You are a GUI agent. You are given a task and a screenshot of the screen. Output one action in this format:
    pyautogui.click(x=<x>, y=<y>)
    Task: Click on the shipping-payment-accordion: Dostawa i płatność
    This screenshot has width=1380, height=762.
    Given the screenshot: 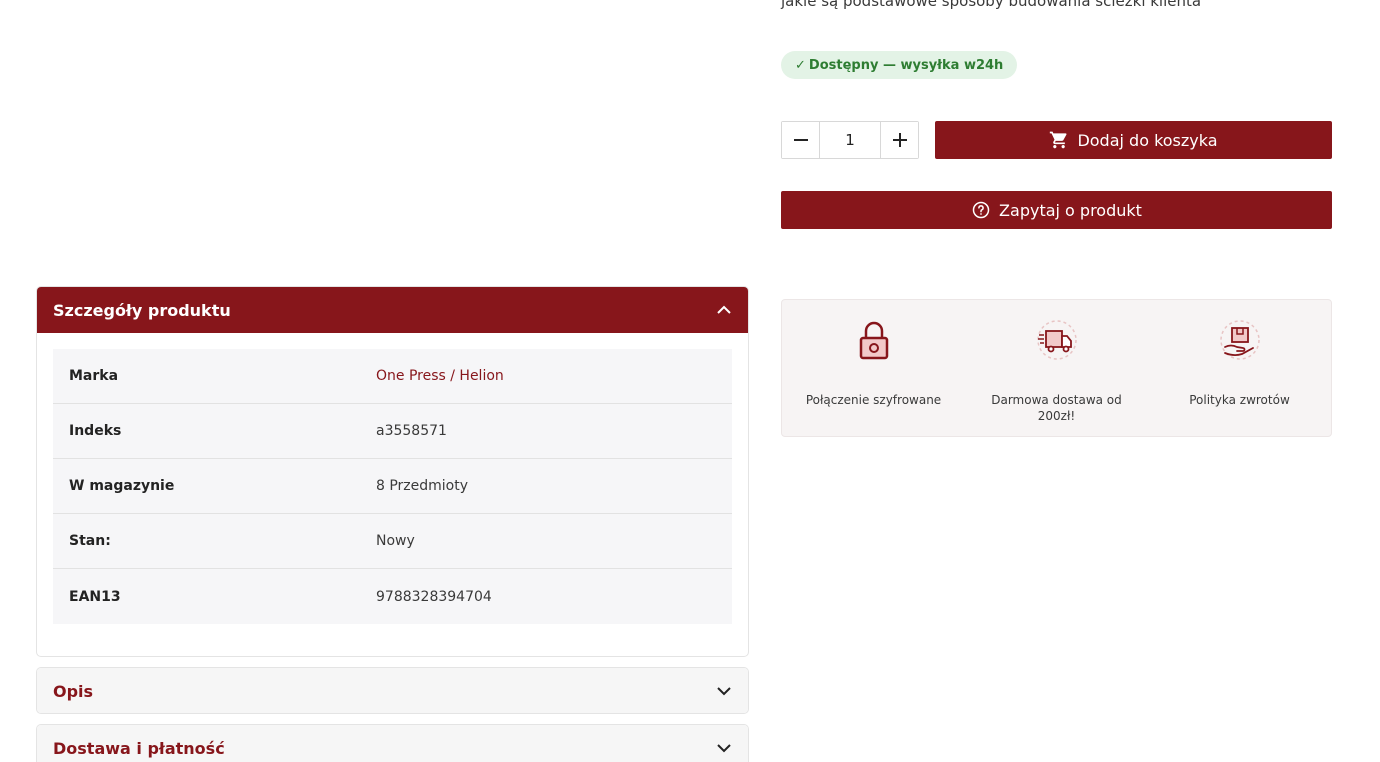 What is the action you would take?
    pyautogui.click(x=392, y=743)
    